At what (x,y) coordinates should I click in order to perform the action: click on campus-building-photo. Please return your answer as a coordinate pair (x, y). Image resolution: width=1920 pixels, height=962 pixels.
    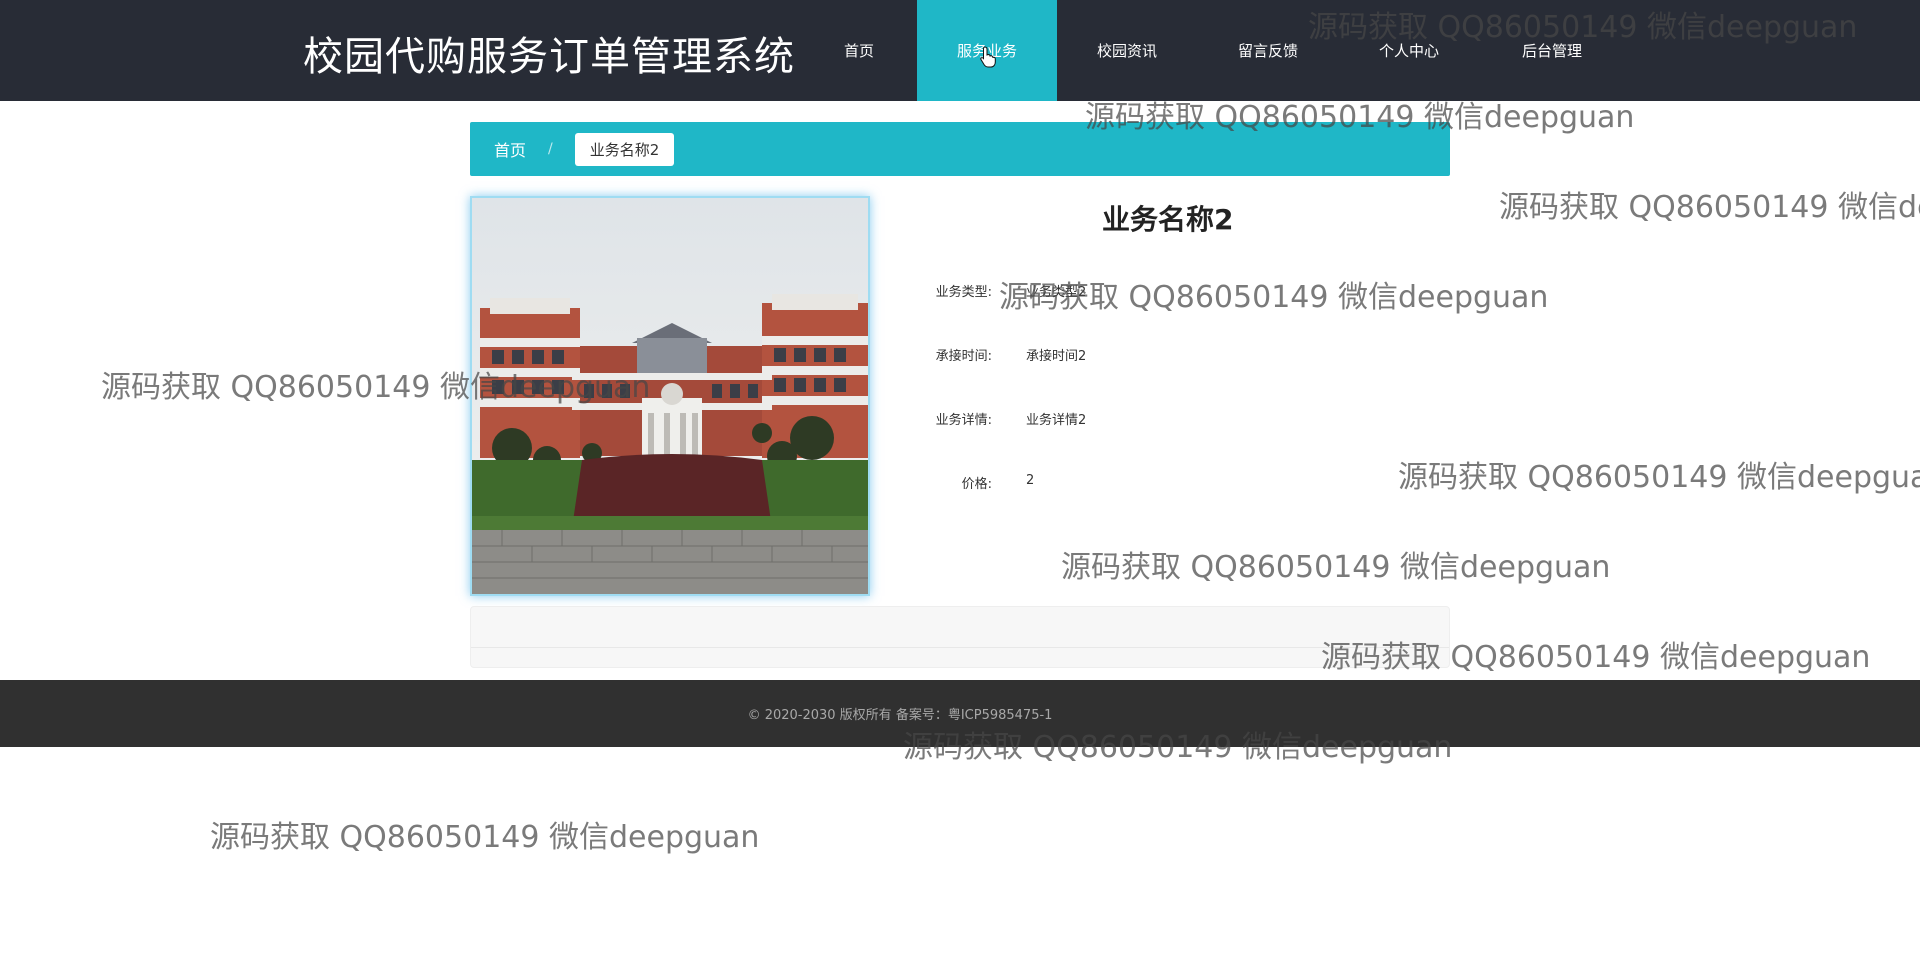
    Looking at the image, I should click on (670, 396).